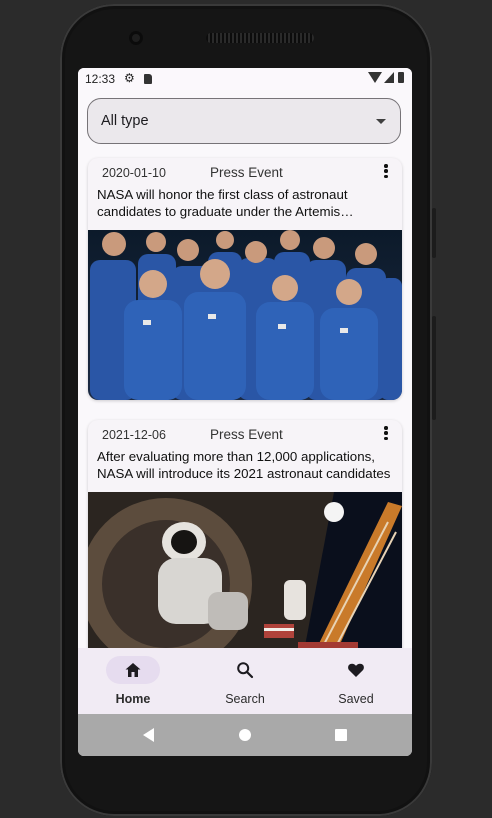 The image size is (492, 818). I want to click on sd-card-icon, so click(148, 79).